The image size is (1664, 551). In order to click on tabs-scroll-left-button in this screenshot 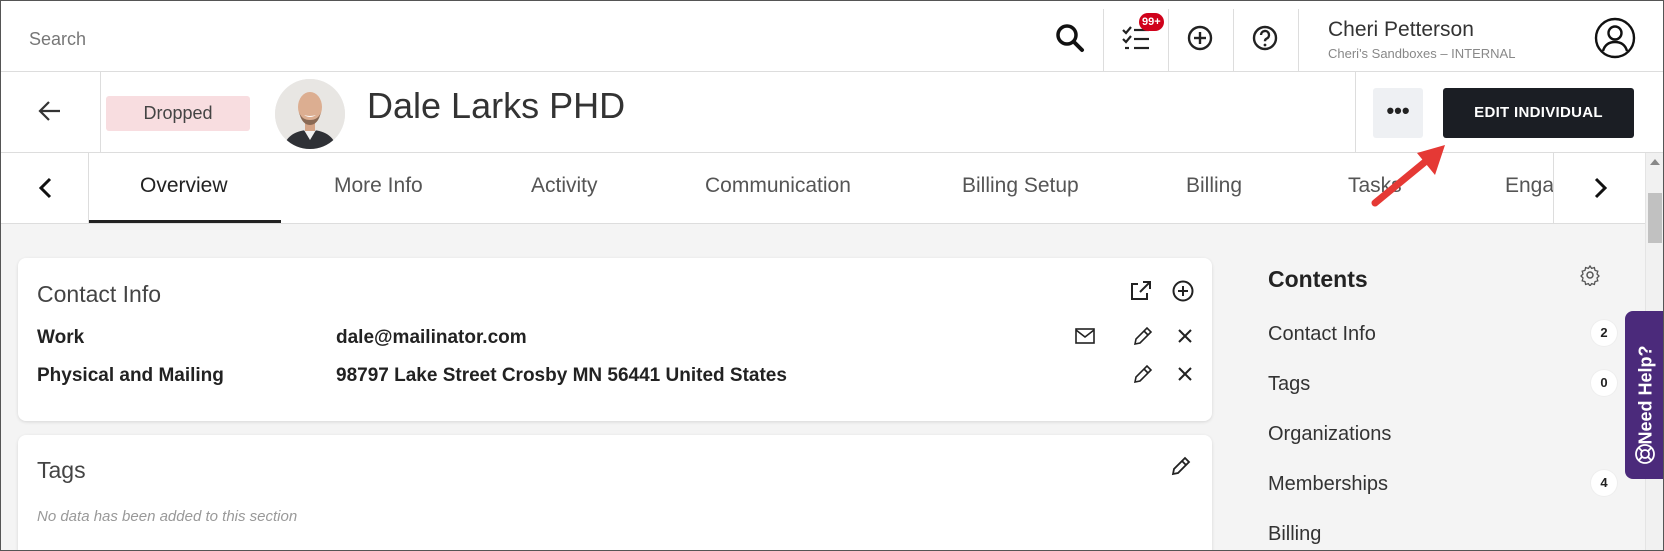, I will do `click(45, 188)`.